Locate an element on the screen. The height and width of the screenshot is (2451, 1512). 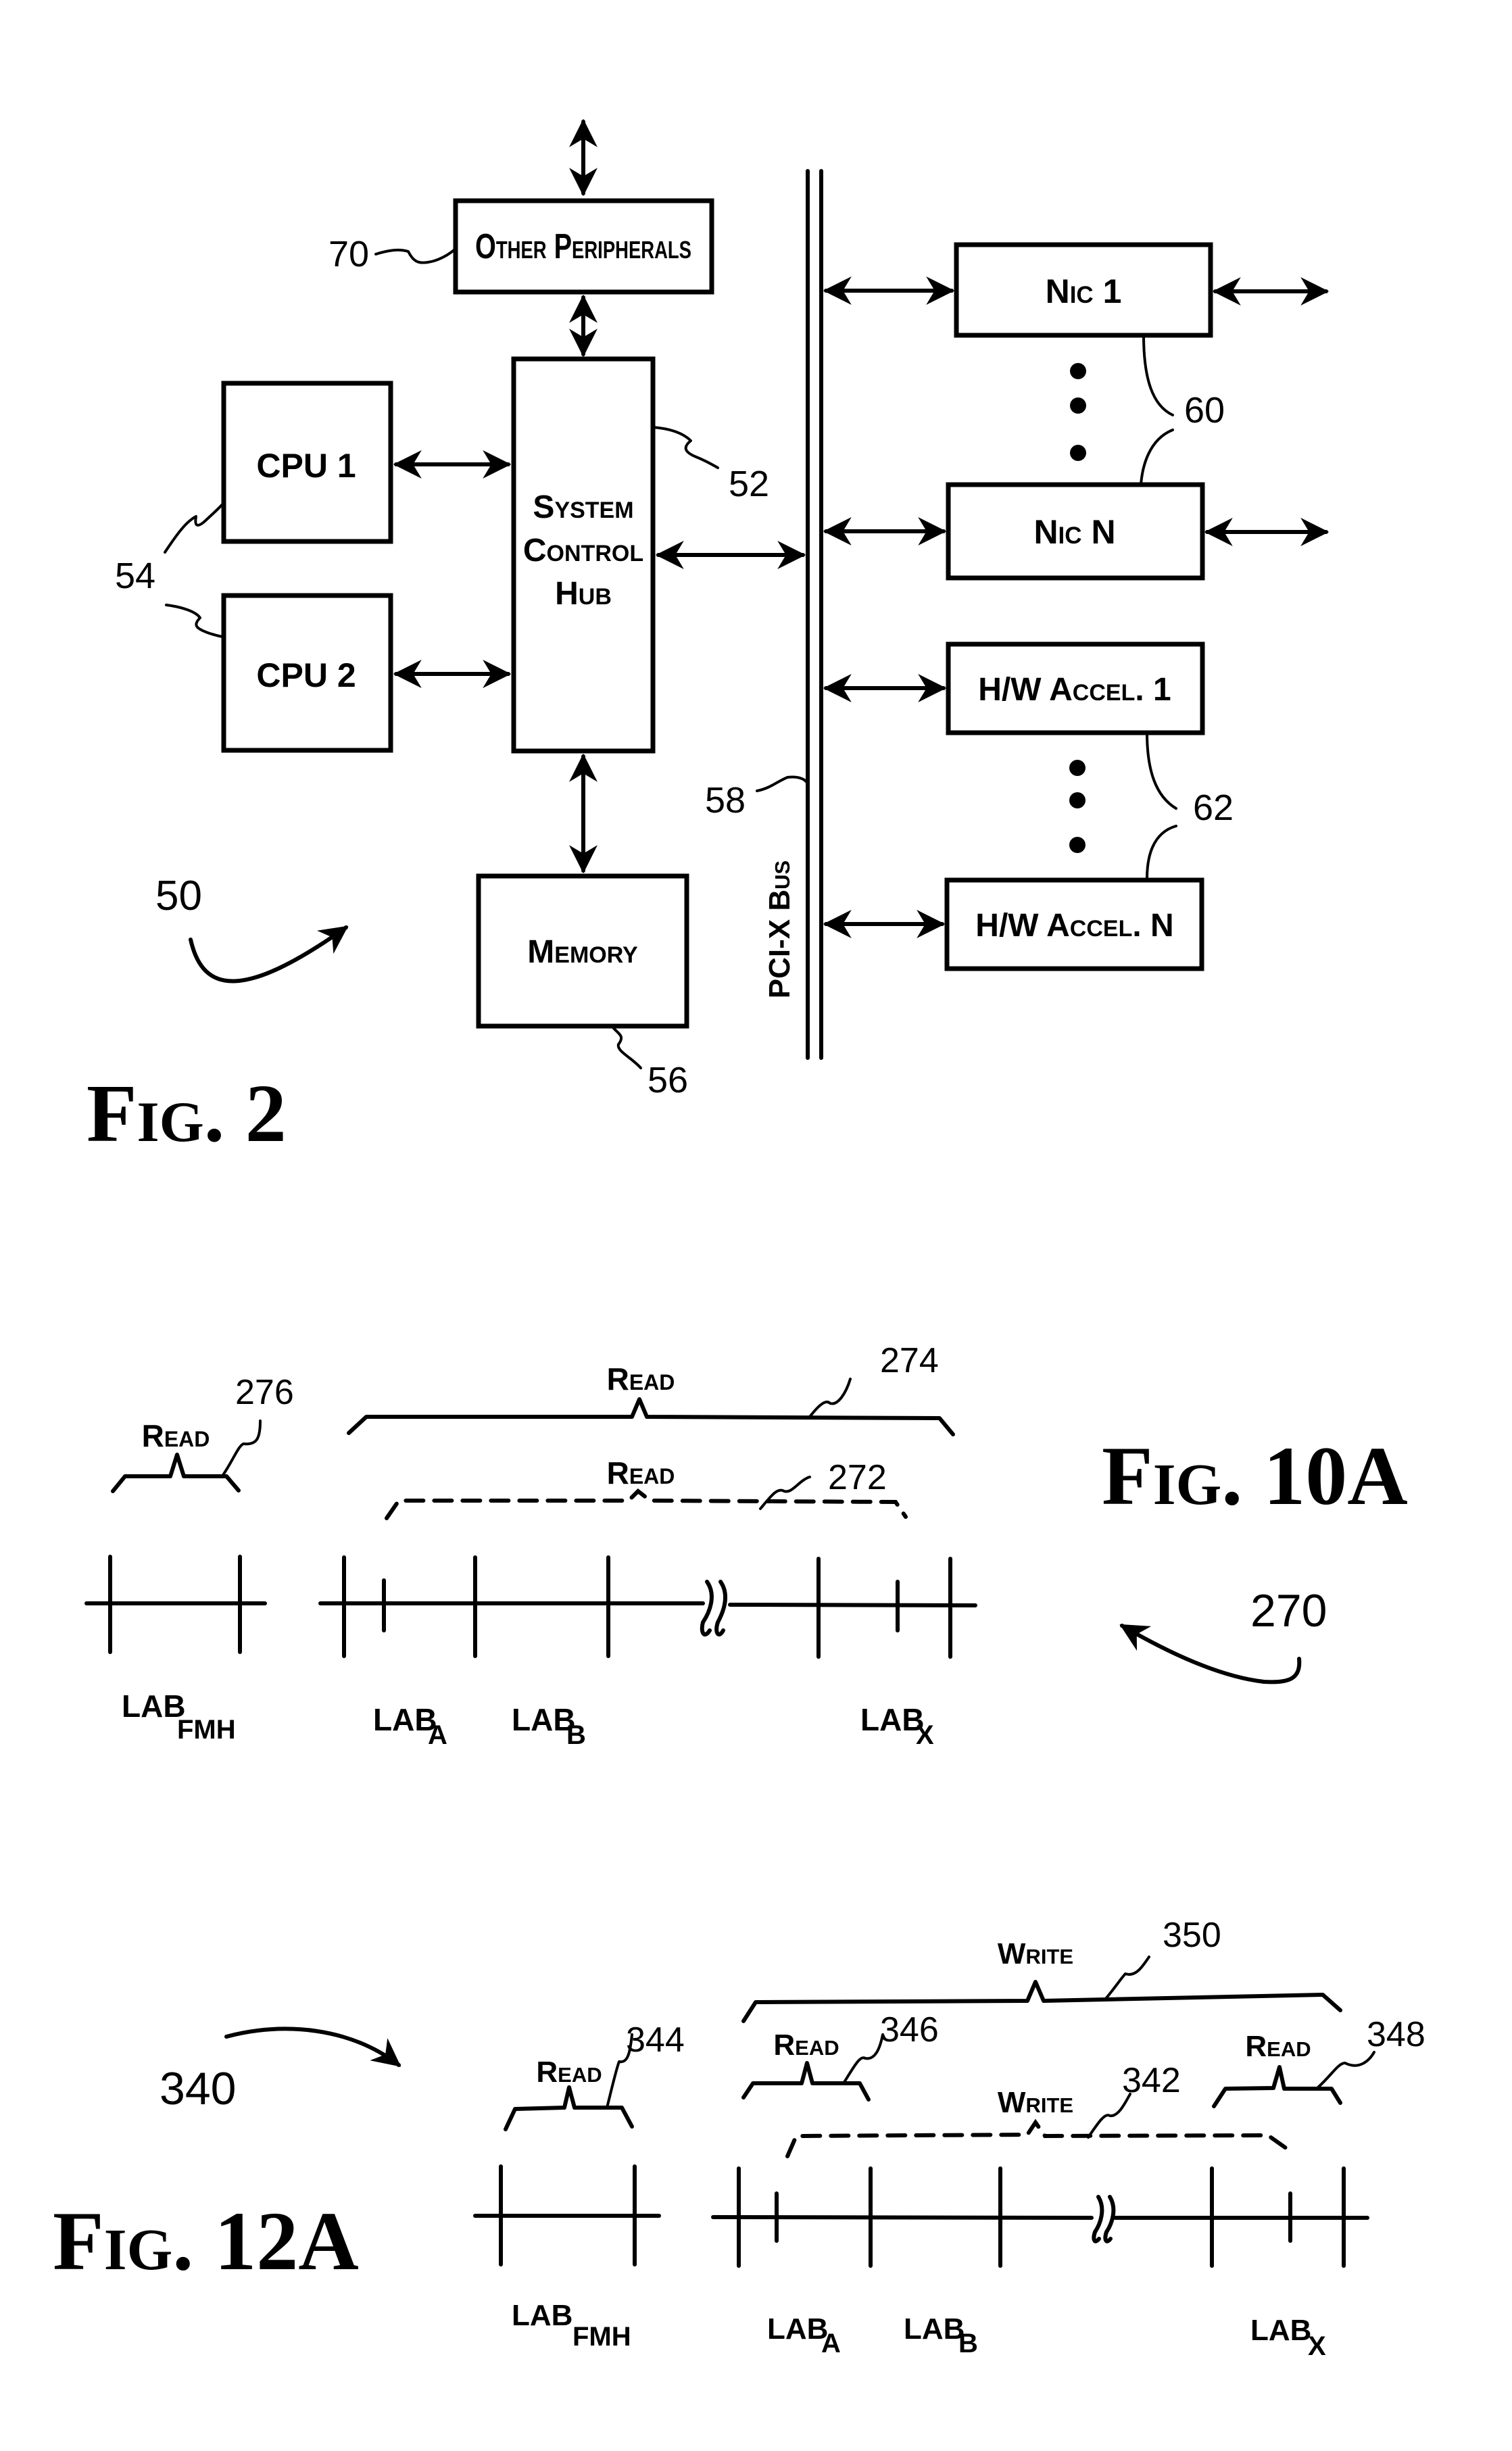
ref-58: 58 is located at coordinates (725, 800).